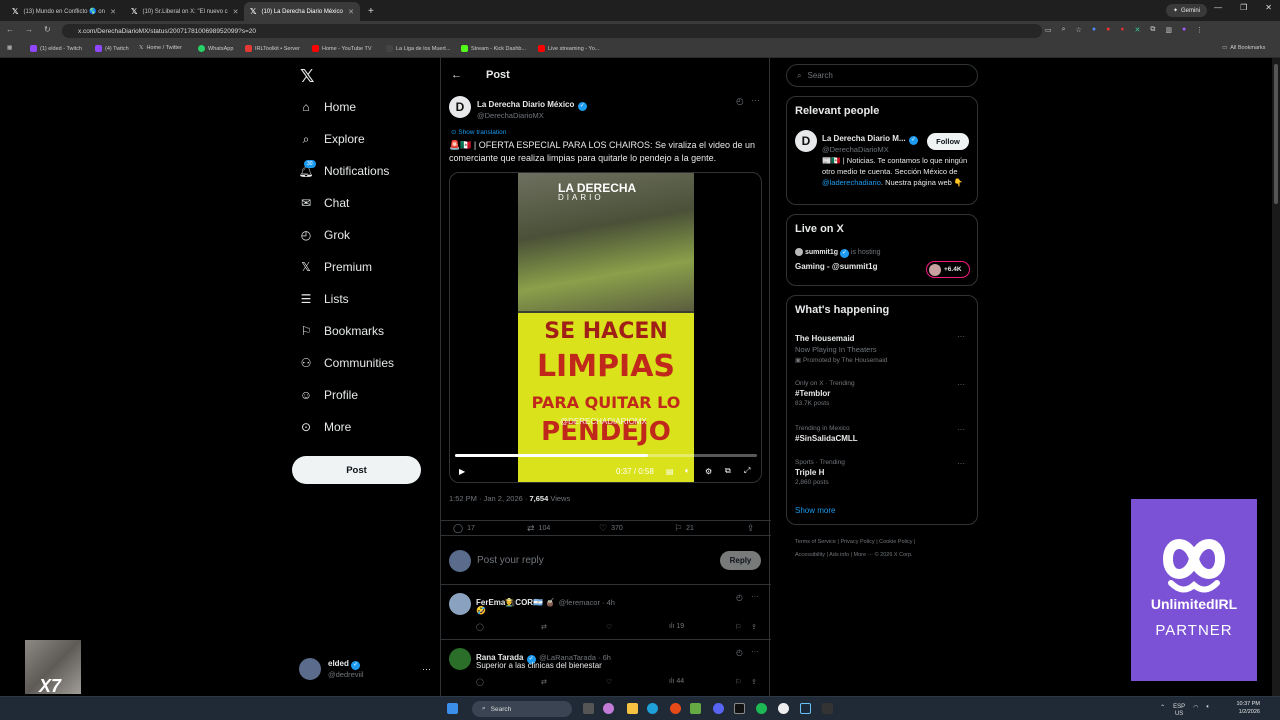 Image resolution: width=1280 pixels, height=720 pixels. What do you see at coordinates (272, 48) in the screenshot?
I see `bookmark-item: IRLToolkit • Server` at bounding box center [272, 48].